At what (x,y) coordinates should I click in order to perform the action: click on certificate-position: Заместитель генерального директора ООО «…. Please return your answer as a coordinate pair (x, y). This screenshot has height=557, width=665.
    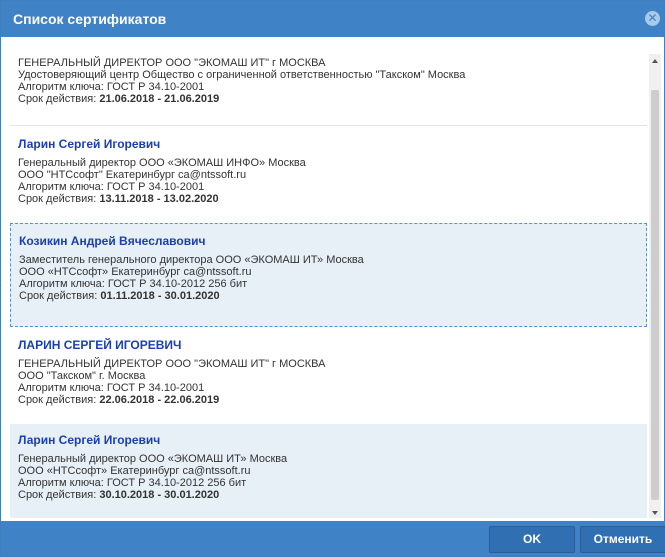
    Looking at the image, I should click on (191, 260).